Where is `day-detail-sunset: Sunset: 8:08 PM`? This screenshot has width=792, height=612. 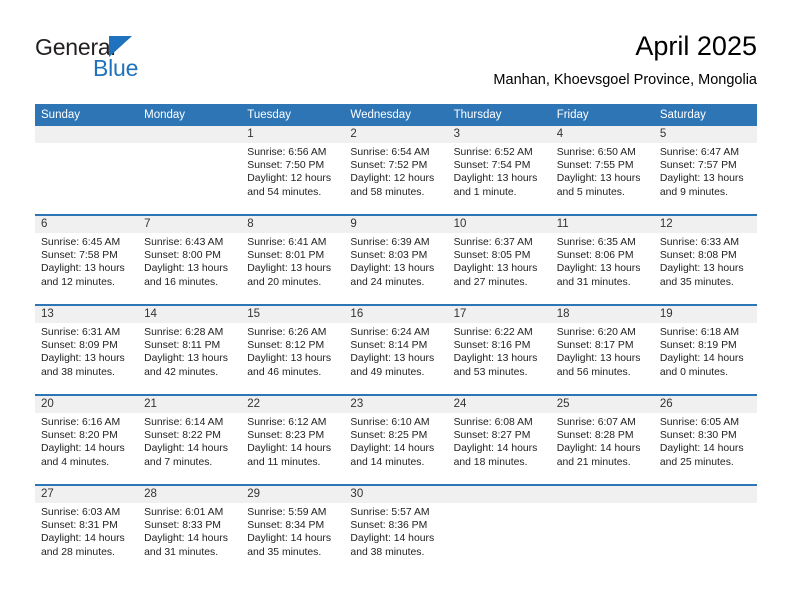
day-detail-sunset: Sunset: 8:08 PM is located at coordinates (698, 256).